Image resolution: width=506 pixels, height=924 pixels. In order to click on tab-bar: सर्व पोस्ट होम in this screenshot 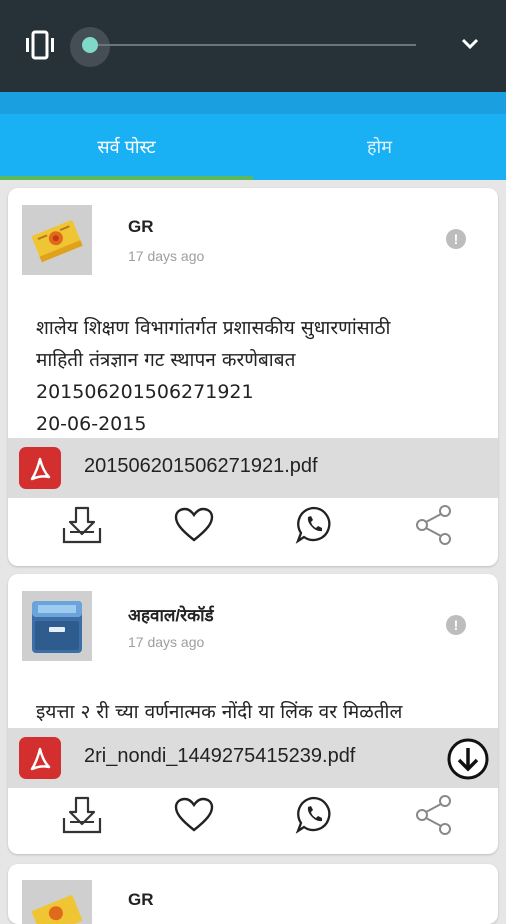, I will do `click(253, 147)`.